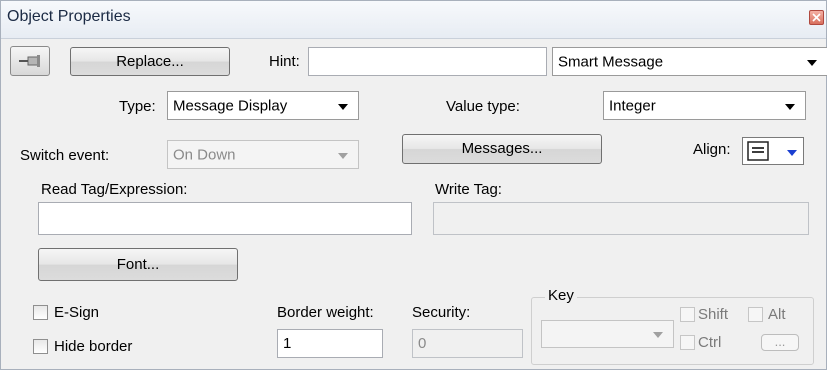  I want to click on object-type-select: Smart Message, so click(689, 61).